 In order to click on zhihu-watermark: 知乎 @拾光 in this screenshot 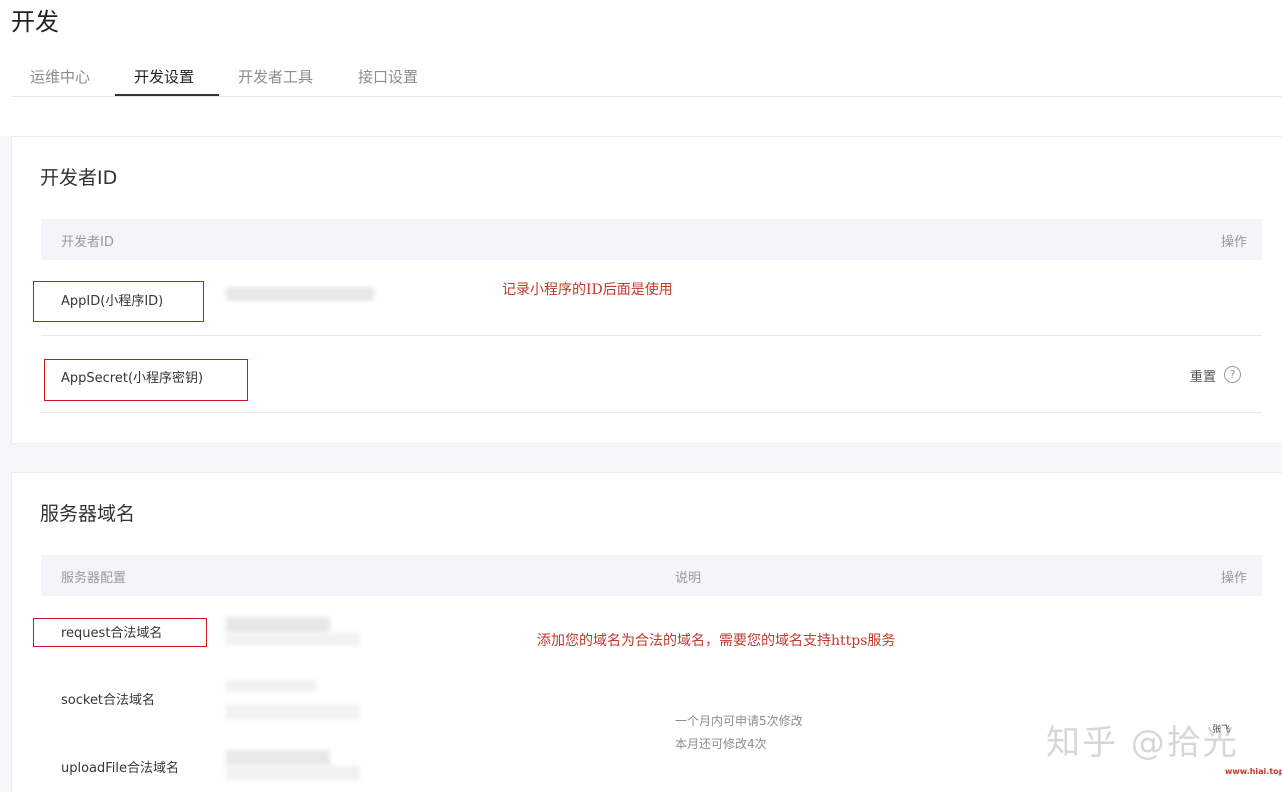, I will do `click(1142, 743)`.